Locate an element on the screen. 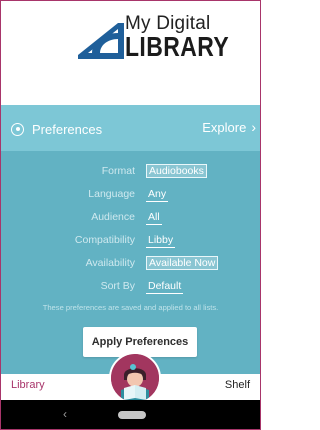 This screenshot has width=320, height=430. preferences-header: Preferences Explore › is located at coordinates (130, 128).